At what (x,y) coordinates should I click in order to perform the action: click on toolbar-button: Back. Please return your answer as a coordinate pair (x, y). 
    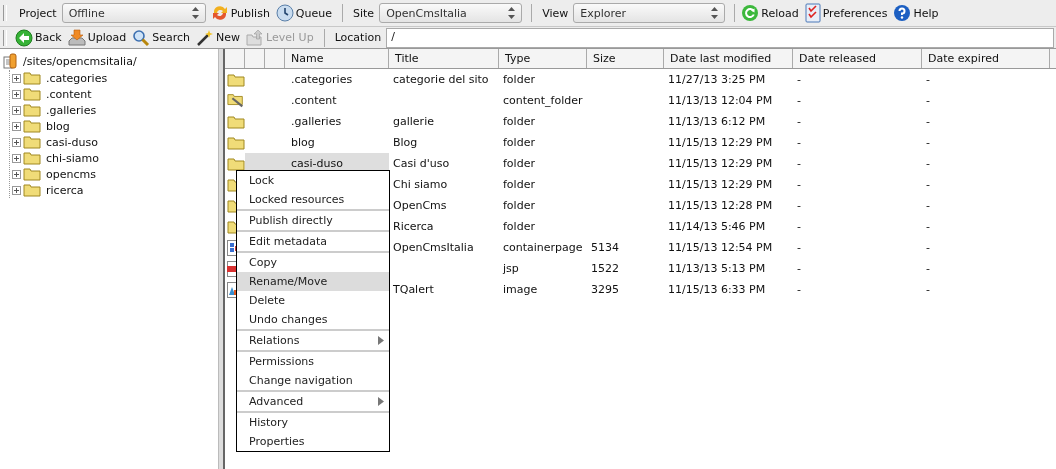
    Looking at the image, I should click on (40, 37).